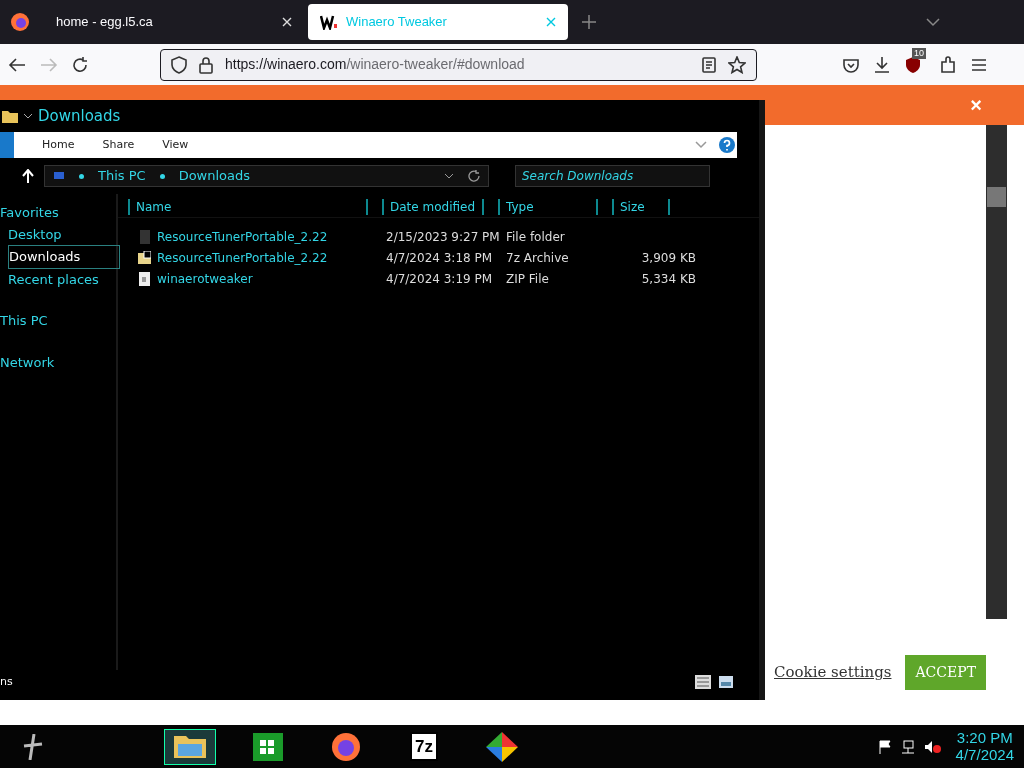 Image resolution: width=1024 pixels, height=768 pixels. Describe the element at coordinates (433, 206) in the screenshot. I see `column-header: Date modified` at that location.